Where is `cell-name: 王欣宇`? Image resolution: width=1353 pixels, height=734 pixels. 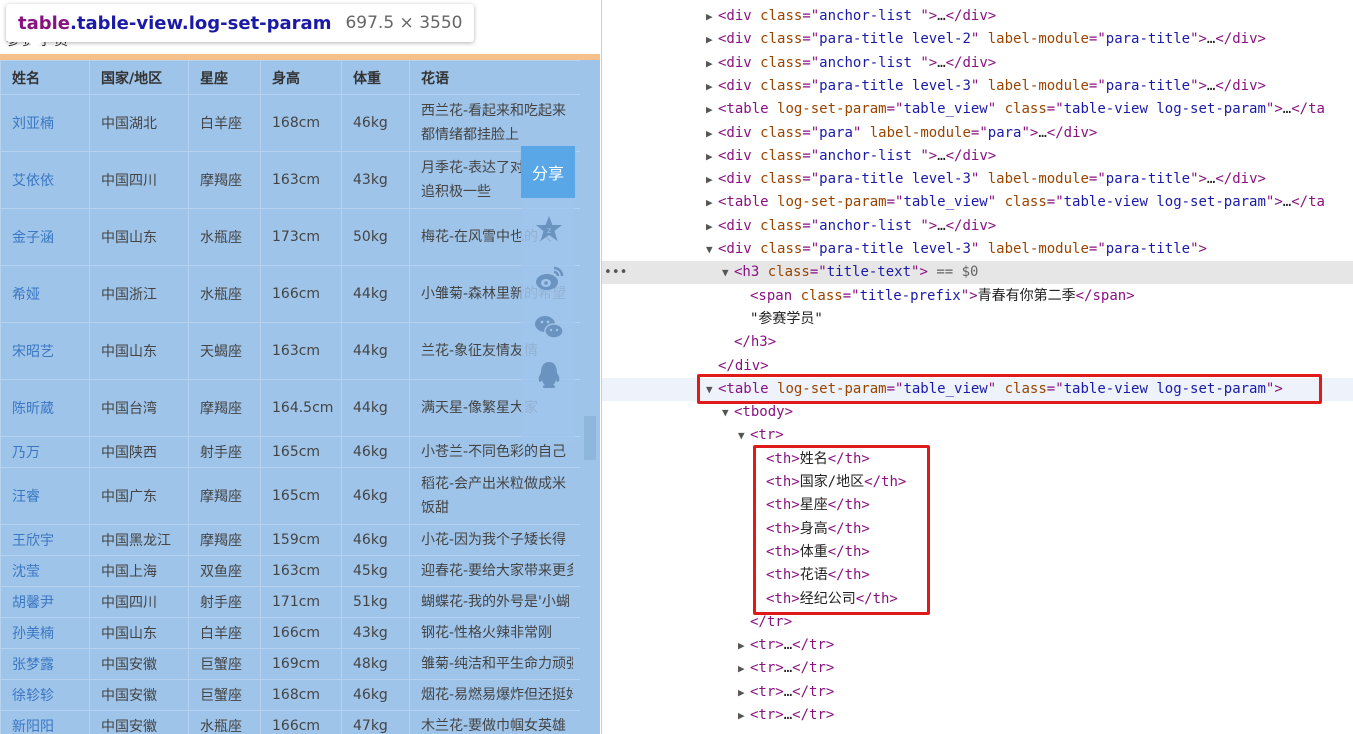 cell-name: 王欣宇 is located at coordinates (45, 540).